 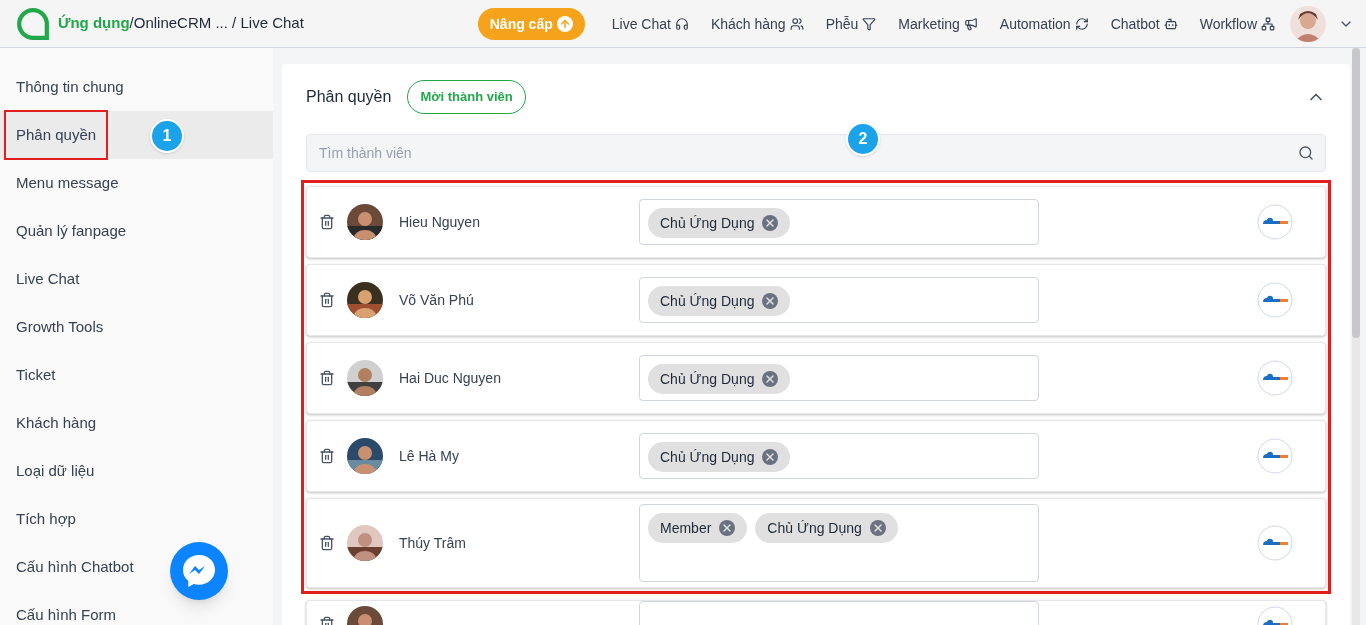 I want to click on member-name: Hai Duc Nguyen, so click(x=450, y=378).